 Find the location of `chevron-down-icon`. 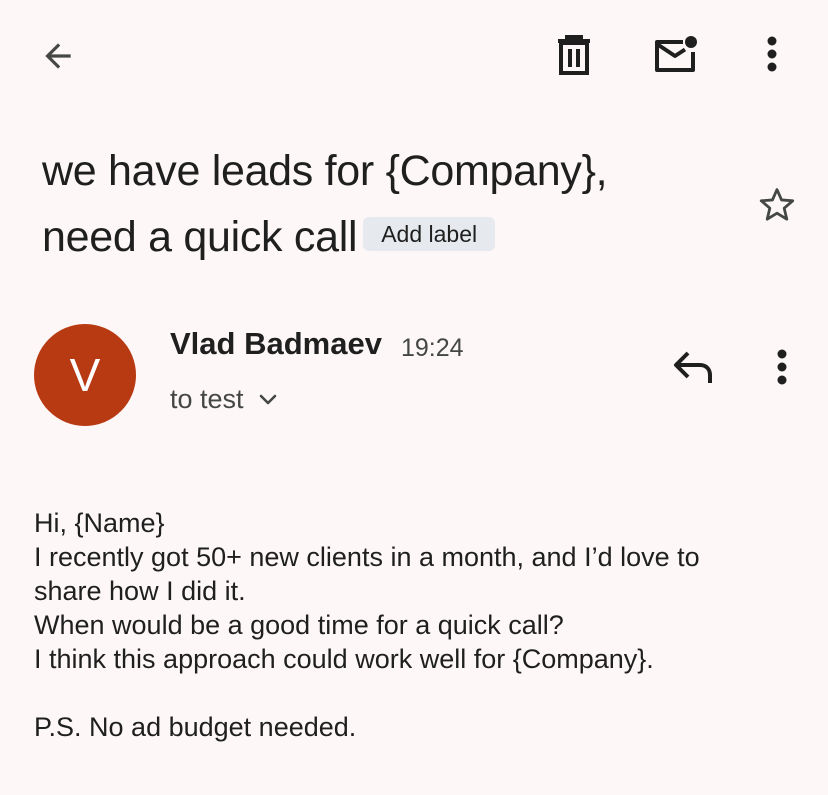

chevron-down-icon is located at coordinates (268, 400).